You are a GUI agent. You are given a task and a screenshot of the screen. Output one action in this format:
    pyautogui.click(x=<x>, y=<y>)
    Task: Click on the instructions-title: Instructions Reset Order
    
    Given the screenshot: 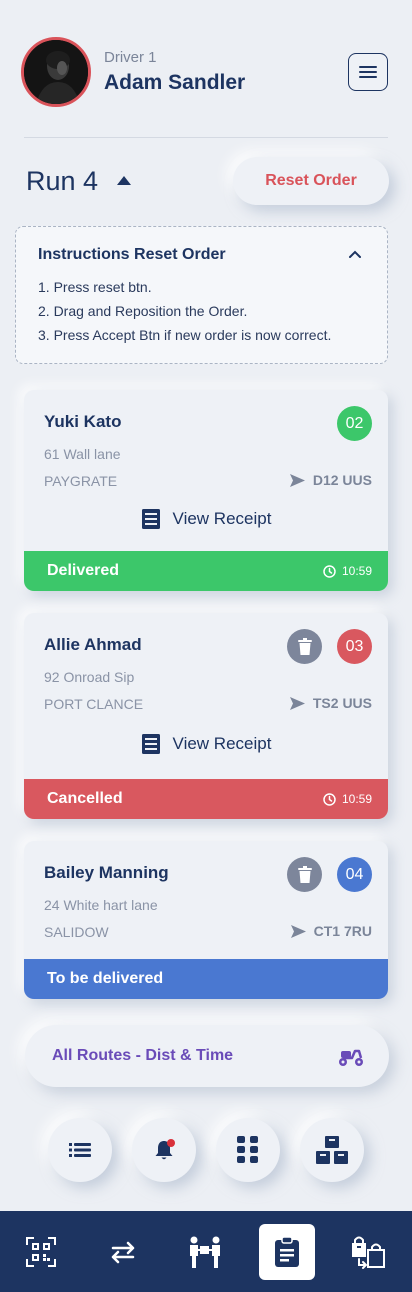 What is the action you would take?
    pyautogui.click(x=132, y=254)
    